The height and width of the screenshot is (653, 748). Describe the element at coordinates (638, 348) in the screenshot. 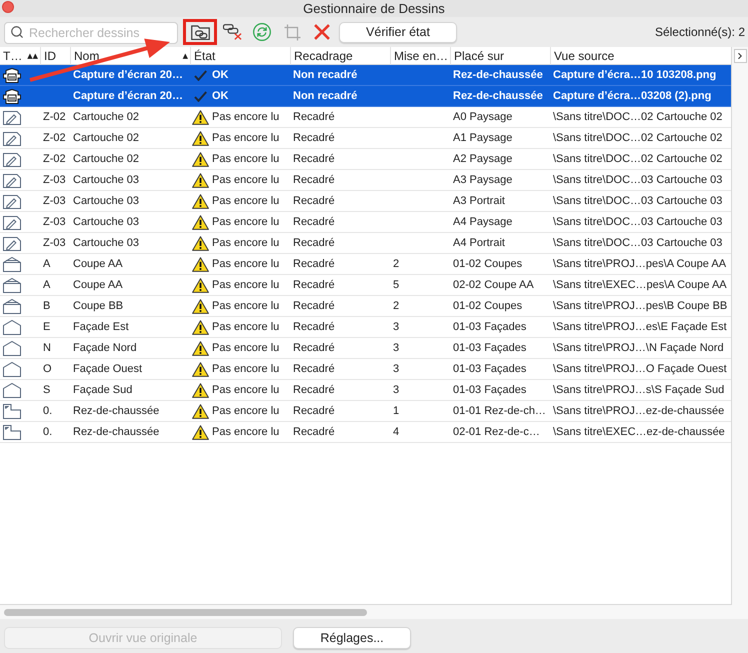

I see `source-cell: \Sans titre\PROJ…\N Façade Nord` at that location.